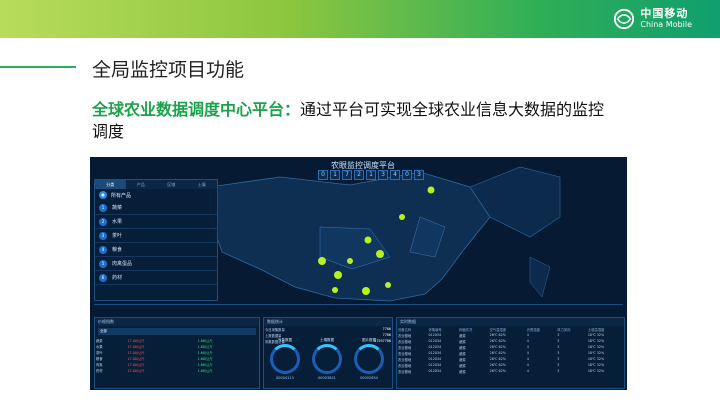  What do you see at coordinates (558, 371) in the screenshot?
I see `table-cell: 3` at bounding box center [558, 371].